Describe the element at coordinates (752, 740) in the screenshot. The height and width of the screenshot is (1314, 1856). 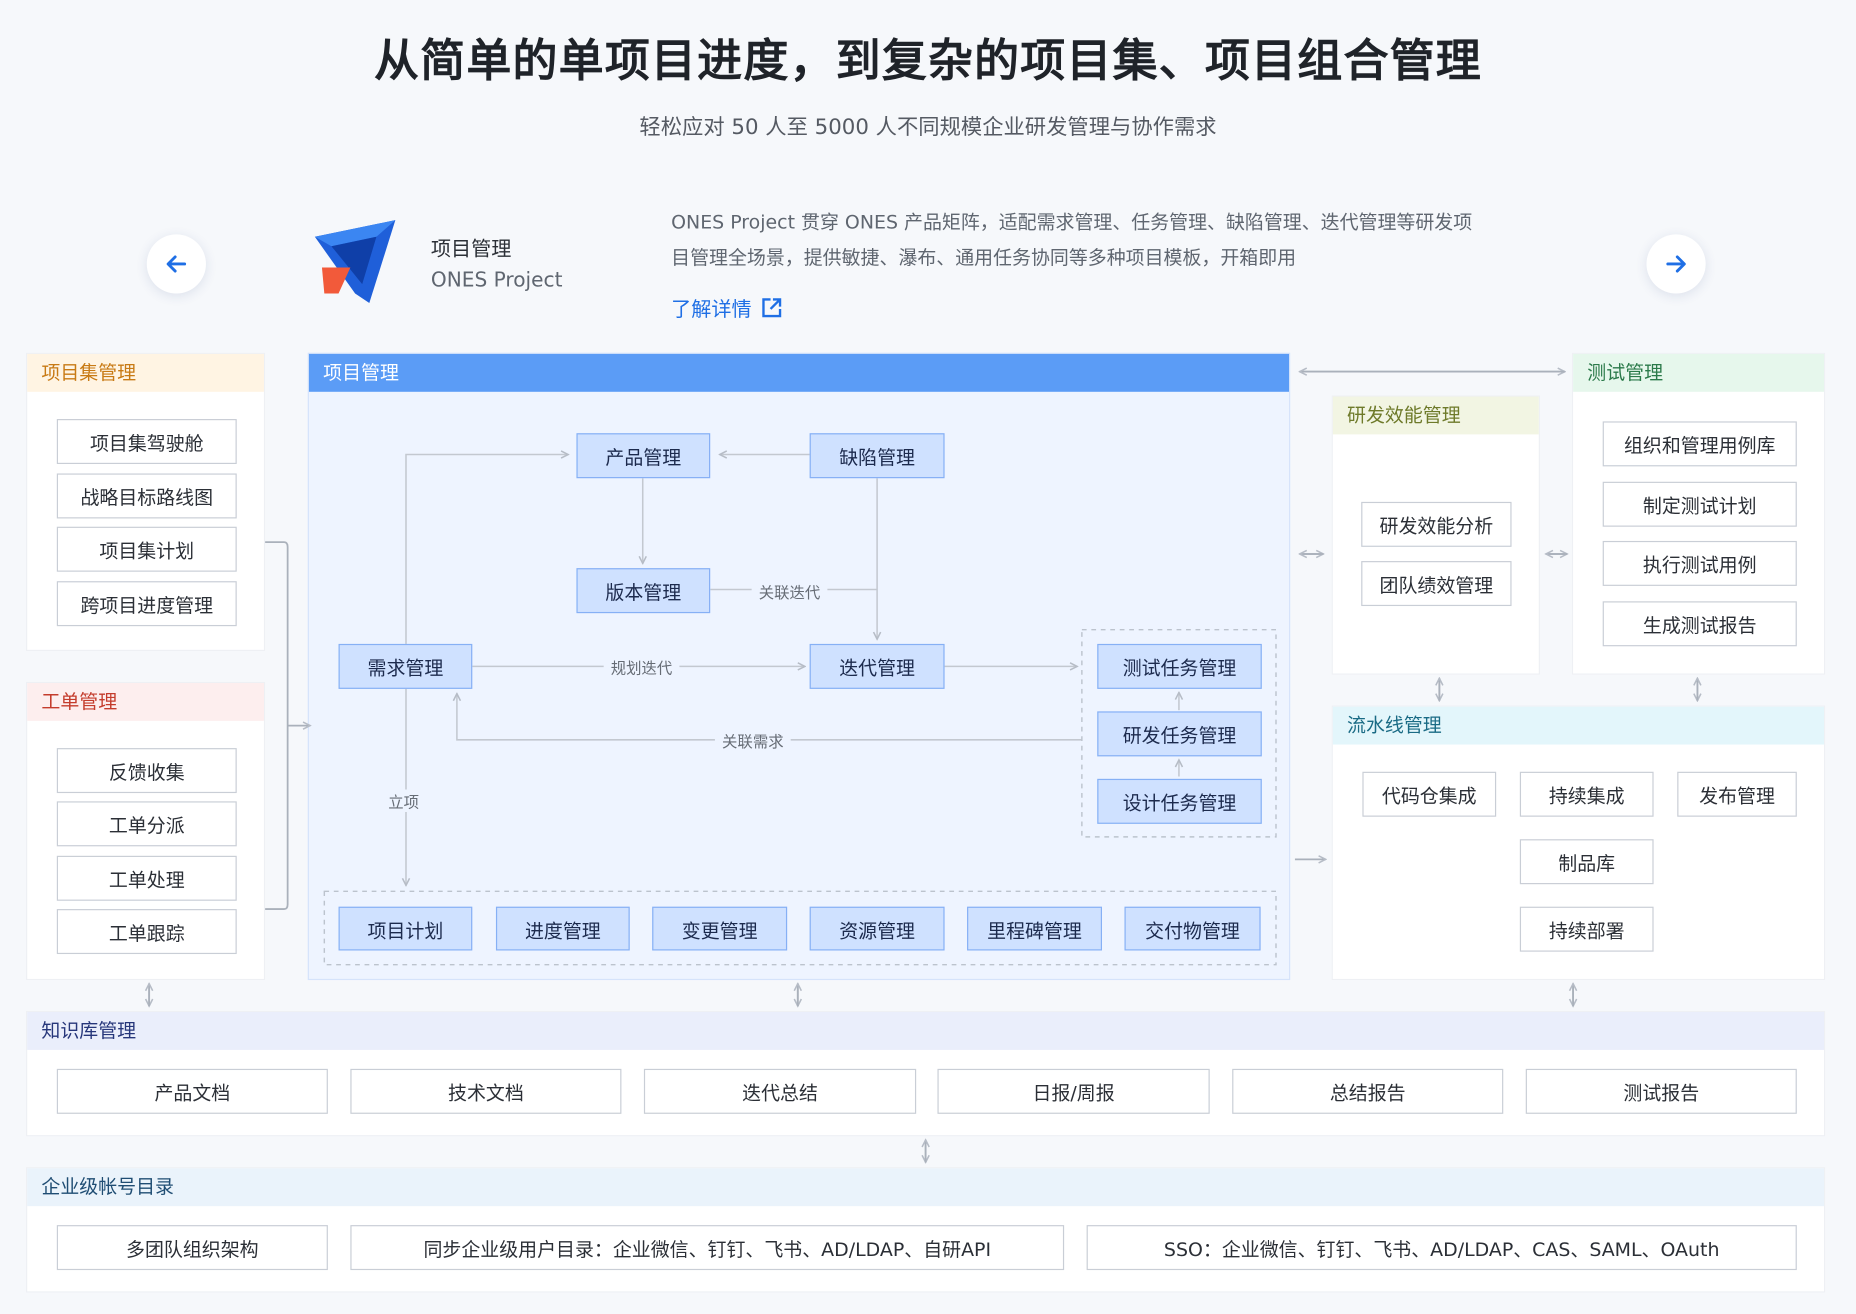
I see `link-requirement-label: 关联需求` at that location.